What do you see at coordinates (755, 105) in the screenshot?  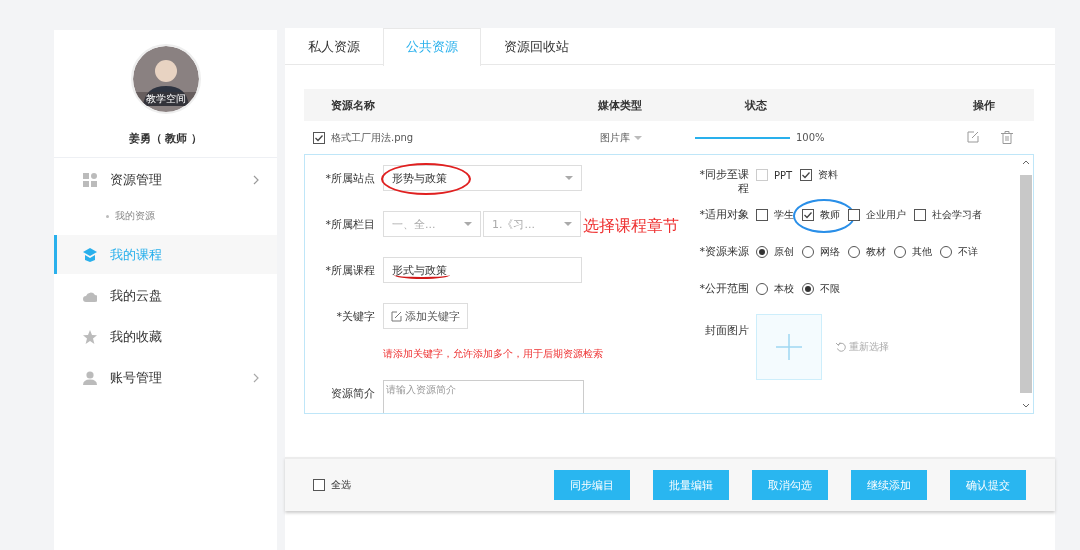 I see `column-header: 状态` at bounding box center [755, 105].